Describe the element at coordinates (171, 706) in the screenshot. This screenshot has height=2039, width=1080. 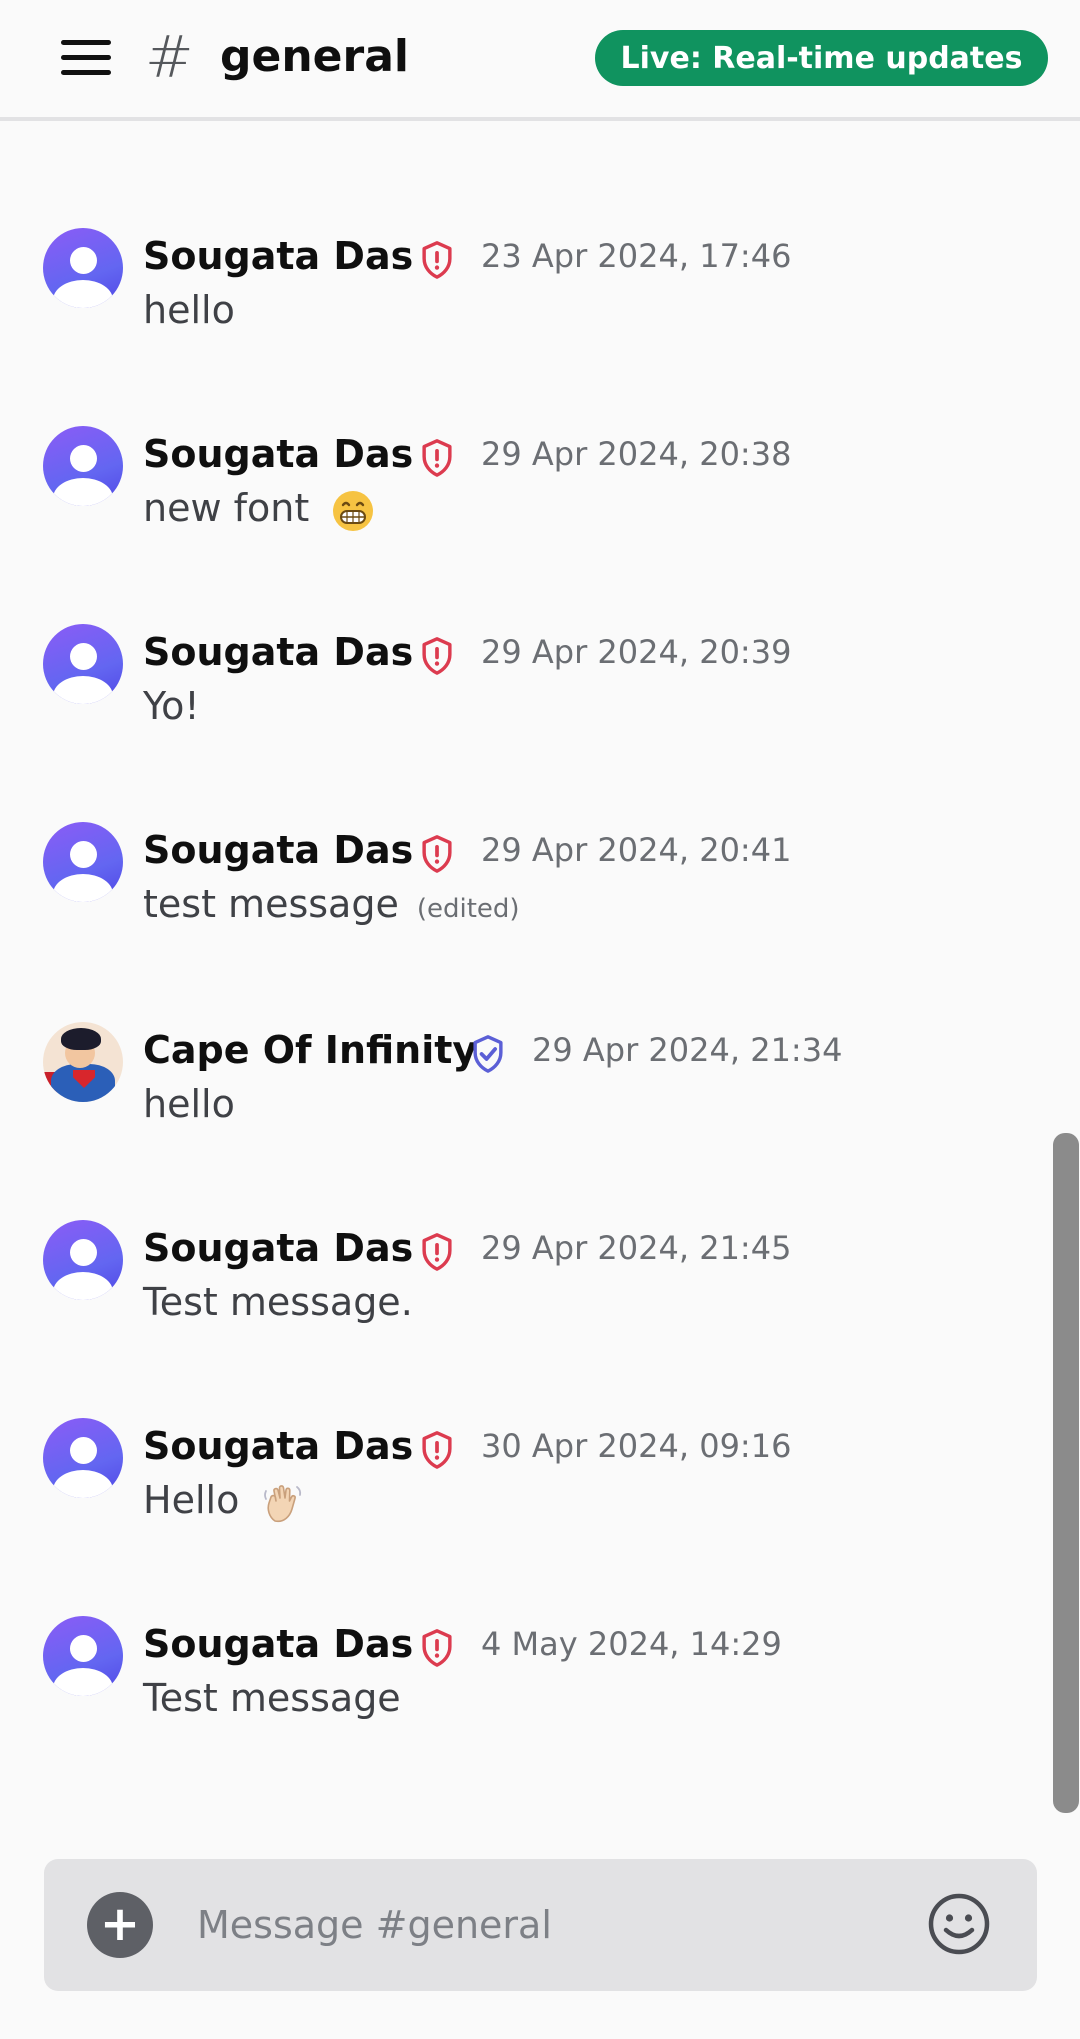
I see `message-text: Yo!` at that location.